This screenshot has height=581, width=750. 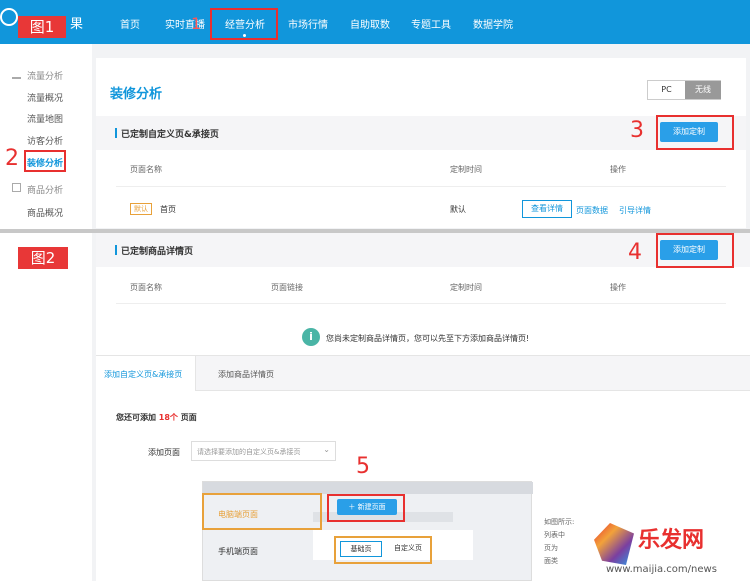 What do you see at coordinates (262, 511) in the screenshot?
I see `highlight-desktop-item` at bounding box center [262, 511].